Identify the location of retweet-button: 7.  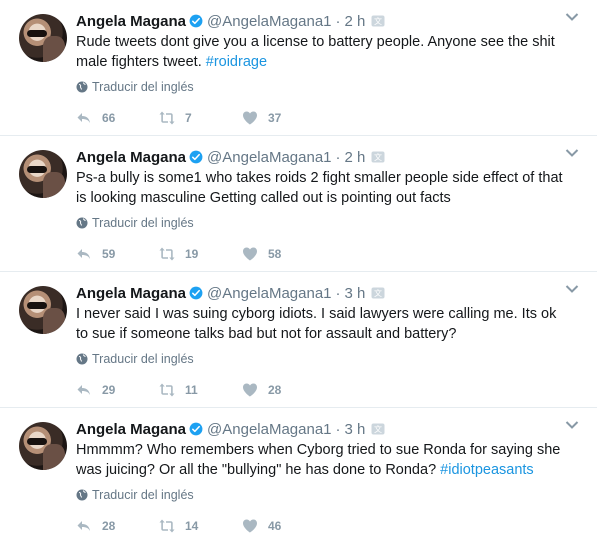
(200, 118).